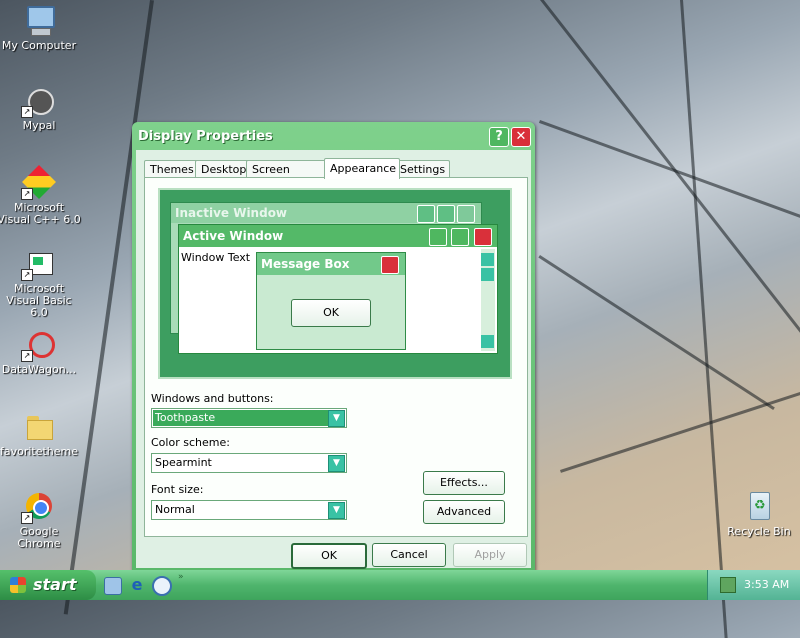 Image resolution: width=800 pixels, height=638 pixels. What do you see at coordinates (728, 585) in the screenshot?
I see `tray-network-icon` at bounding box center [728, 585].